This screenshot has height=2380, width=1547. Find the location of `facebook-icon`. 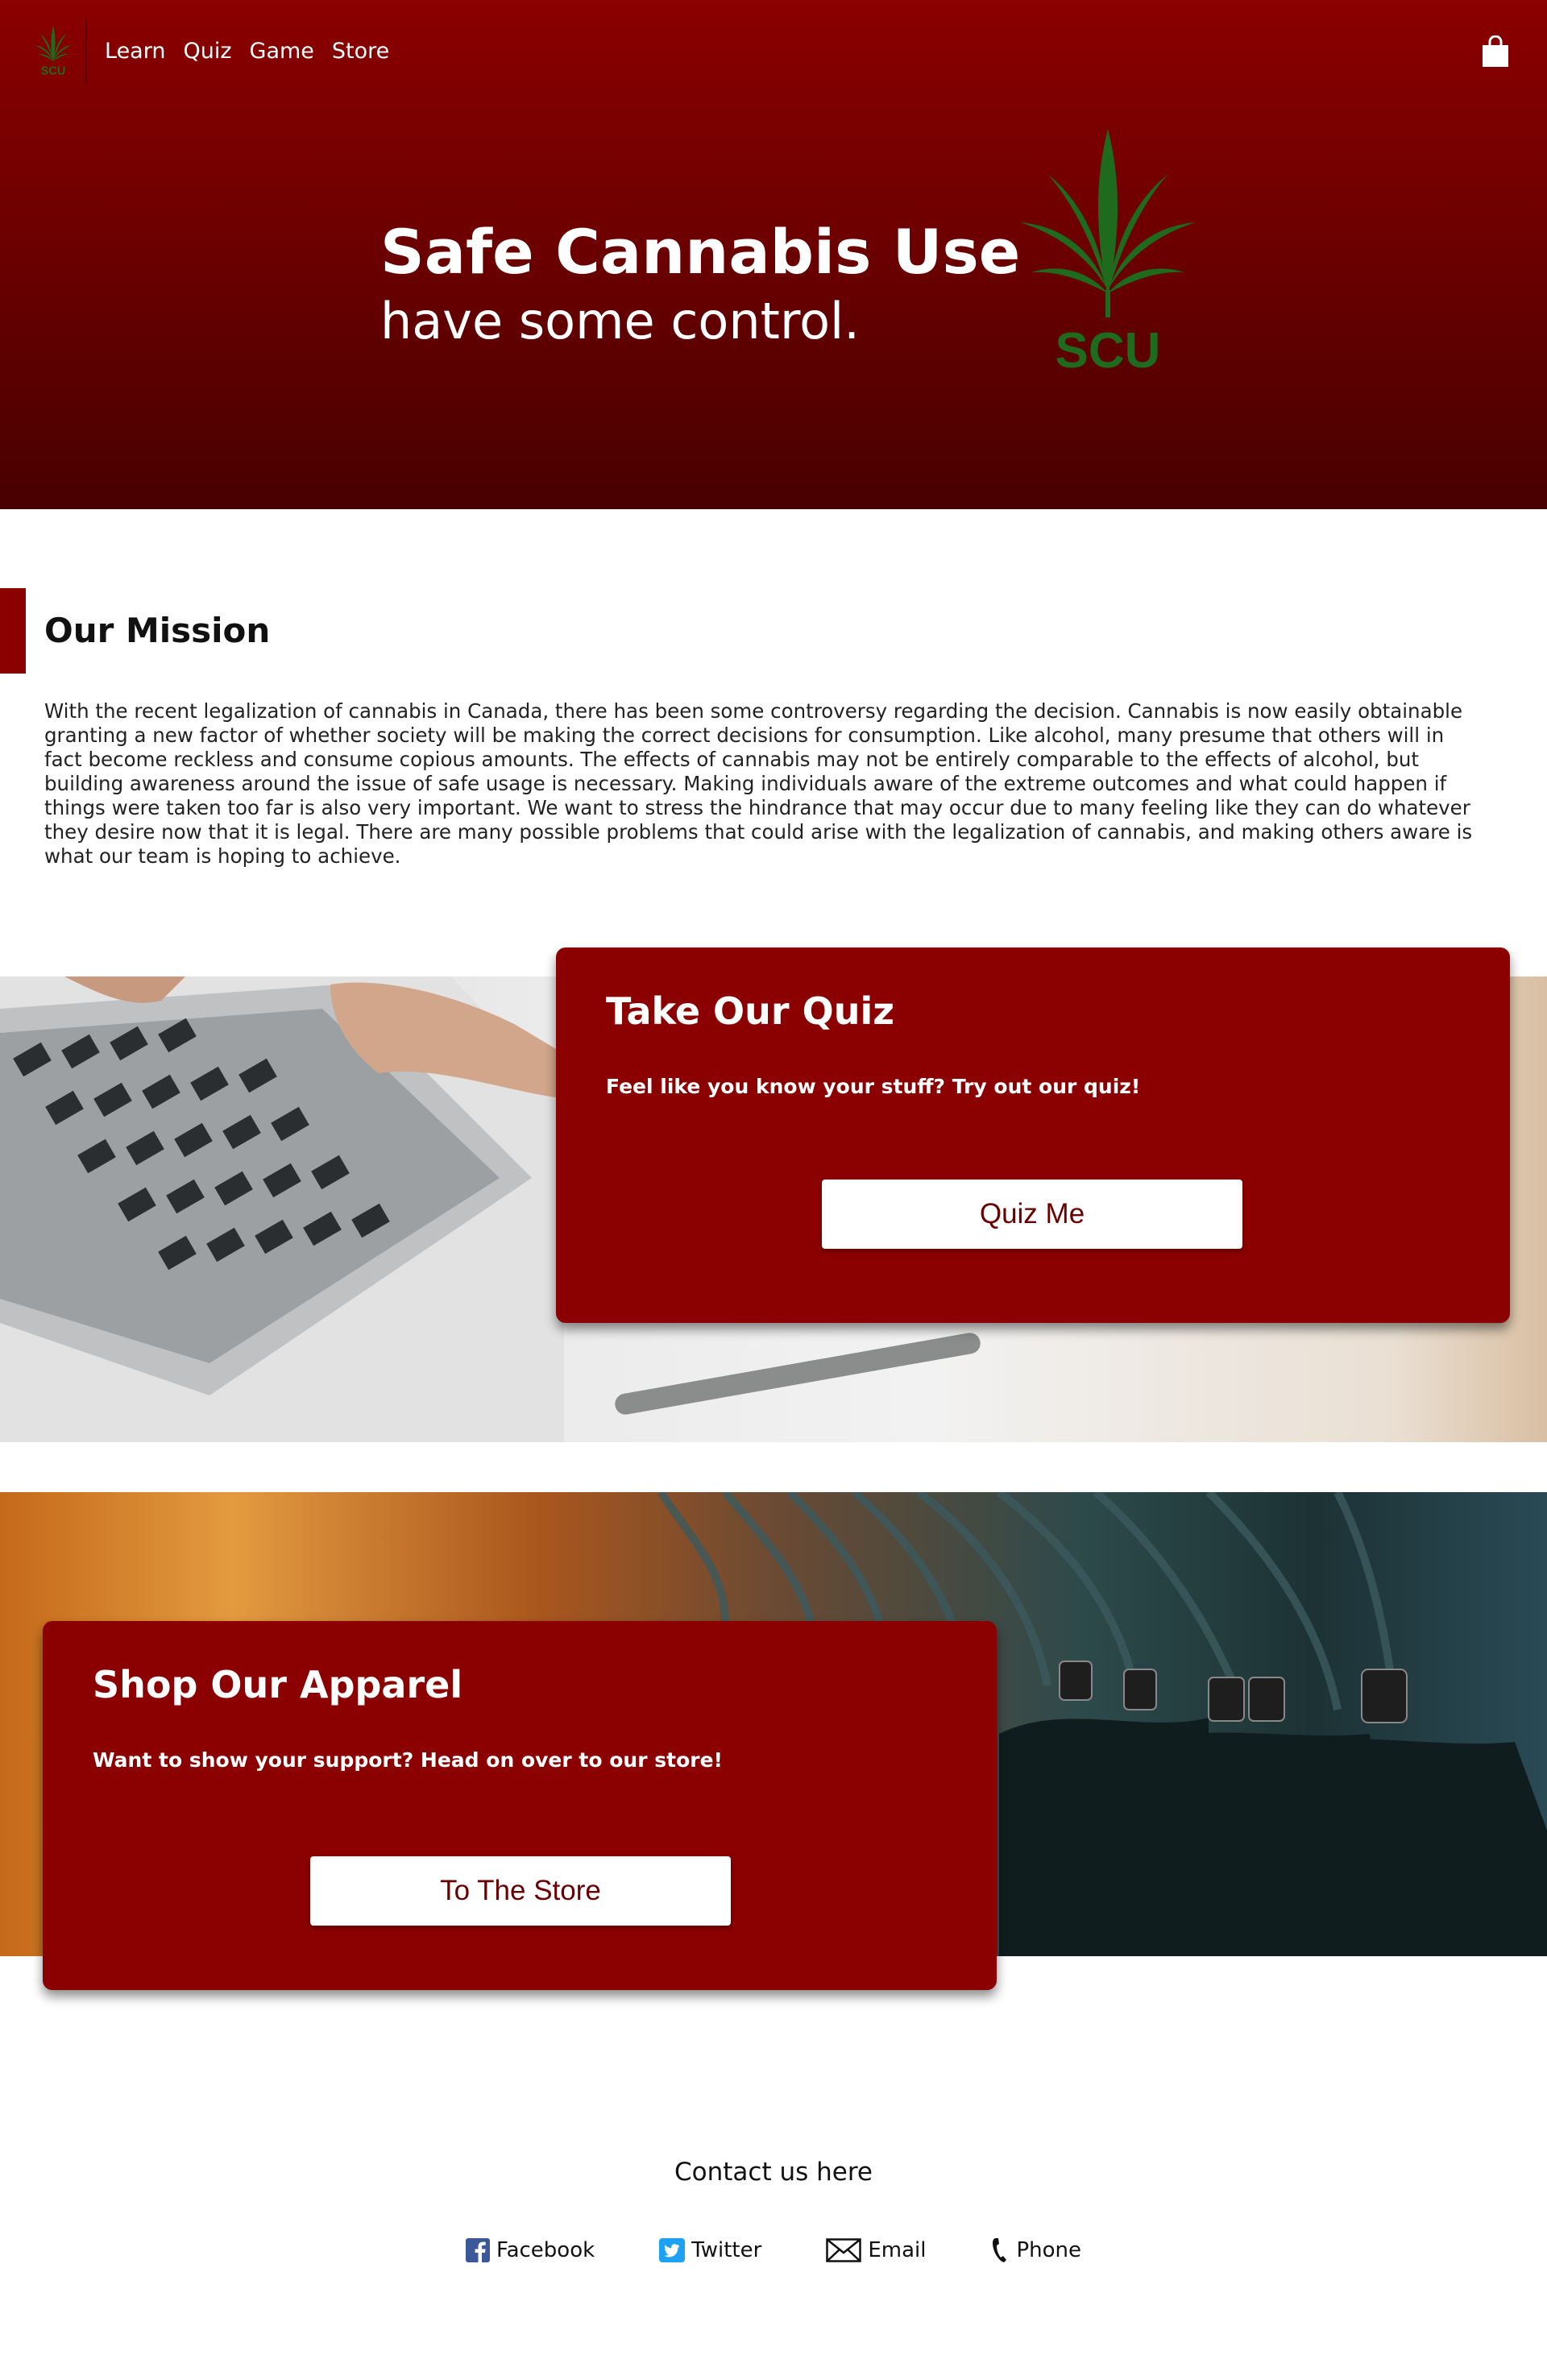

facebook-icon is located at coordinates (478, 2250).